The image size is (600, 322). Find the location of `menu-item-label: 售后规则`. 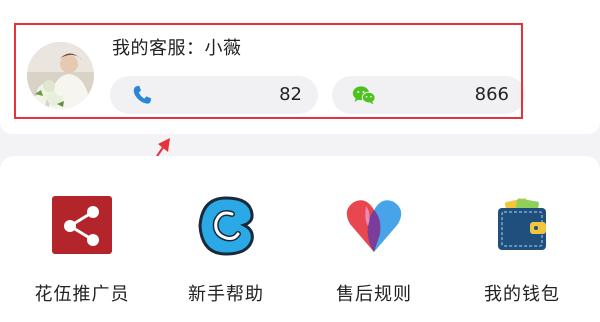

menu-item-label: 售后规则 is located at coordinates (374, 294).